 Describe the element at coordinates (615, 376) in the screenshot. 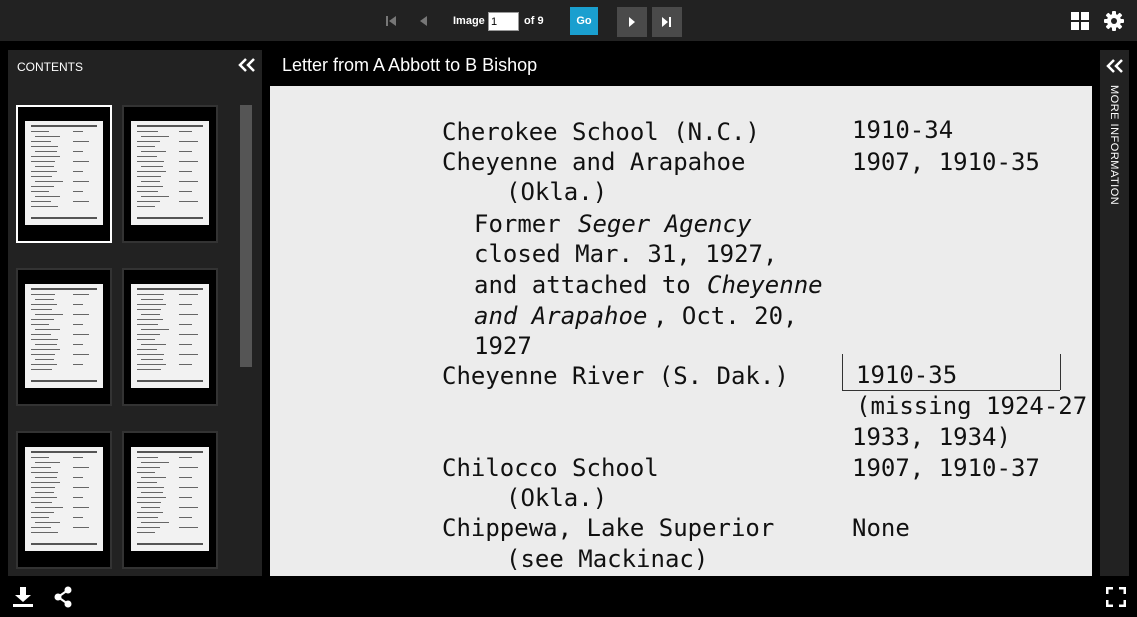

I see `doc-line: Cheyenne River (S. Dak.)` at that location.